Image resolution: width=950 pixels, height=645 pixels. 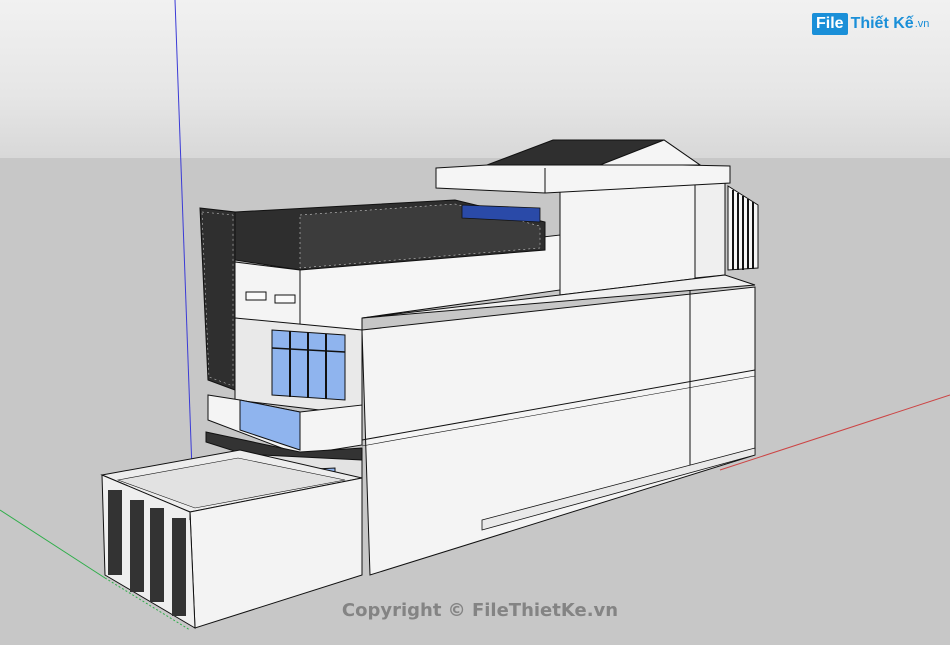 I want to click on logo-ext: .vn, so click(x=922, y=24).